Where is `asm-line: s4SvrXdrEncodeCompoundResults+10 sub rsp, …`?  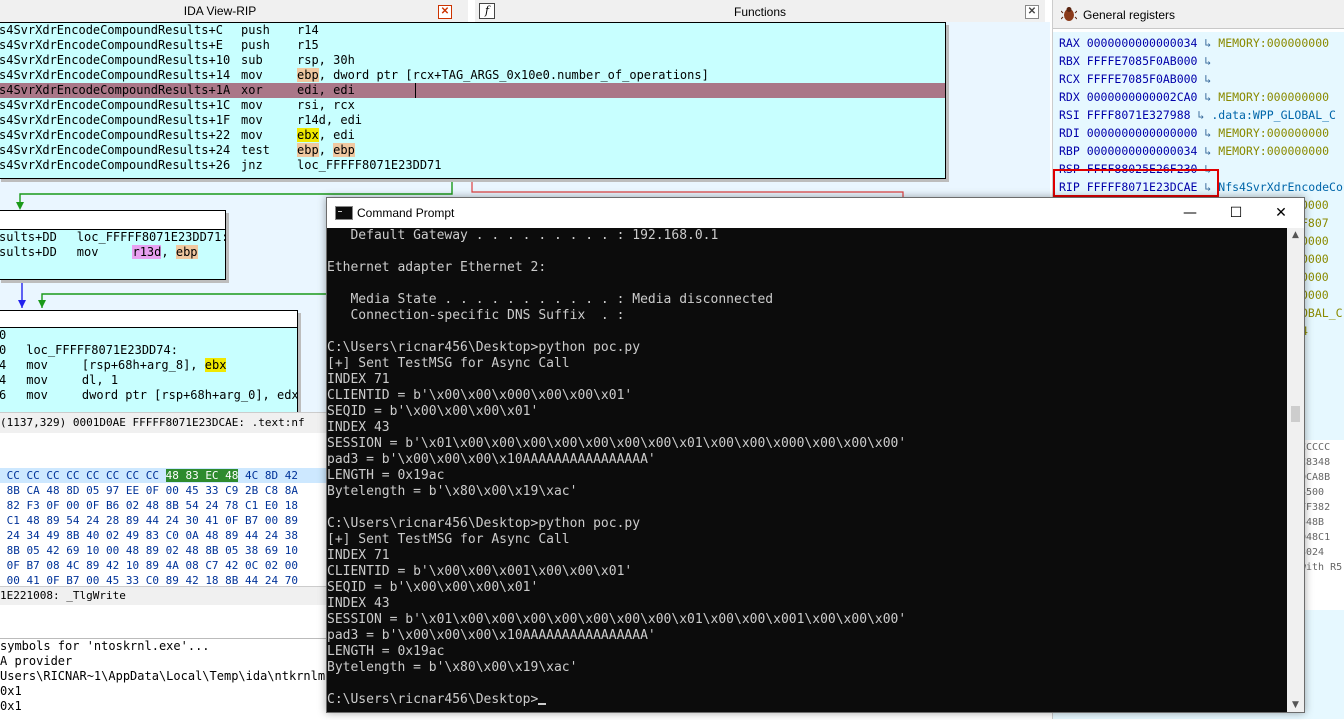
asm-line: s4SvrXdrEncodeCompoundResults+10 sub rsp, … is located at coordinates (472, 60).